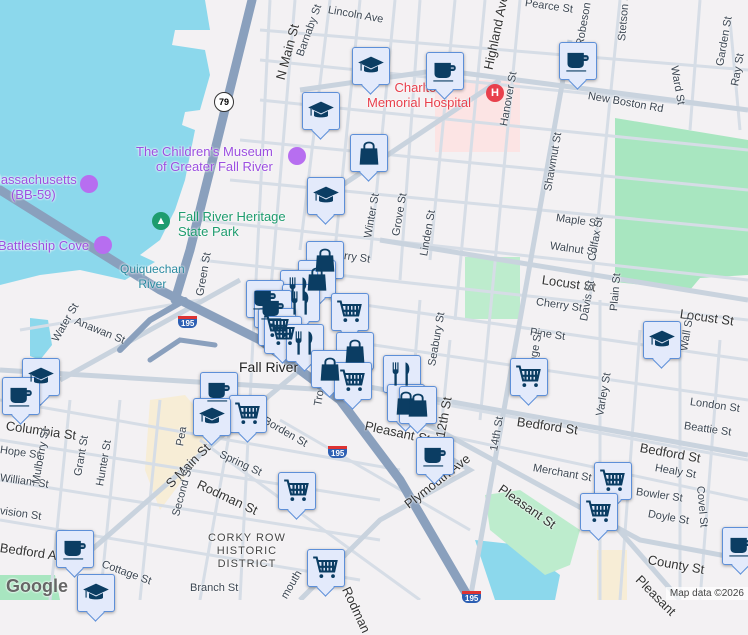 The height and width of the screenshot is (635, 748). I want to click on museum-name-line1: The Children's Museum, so click(204, 151).